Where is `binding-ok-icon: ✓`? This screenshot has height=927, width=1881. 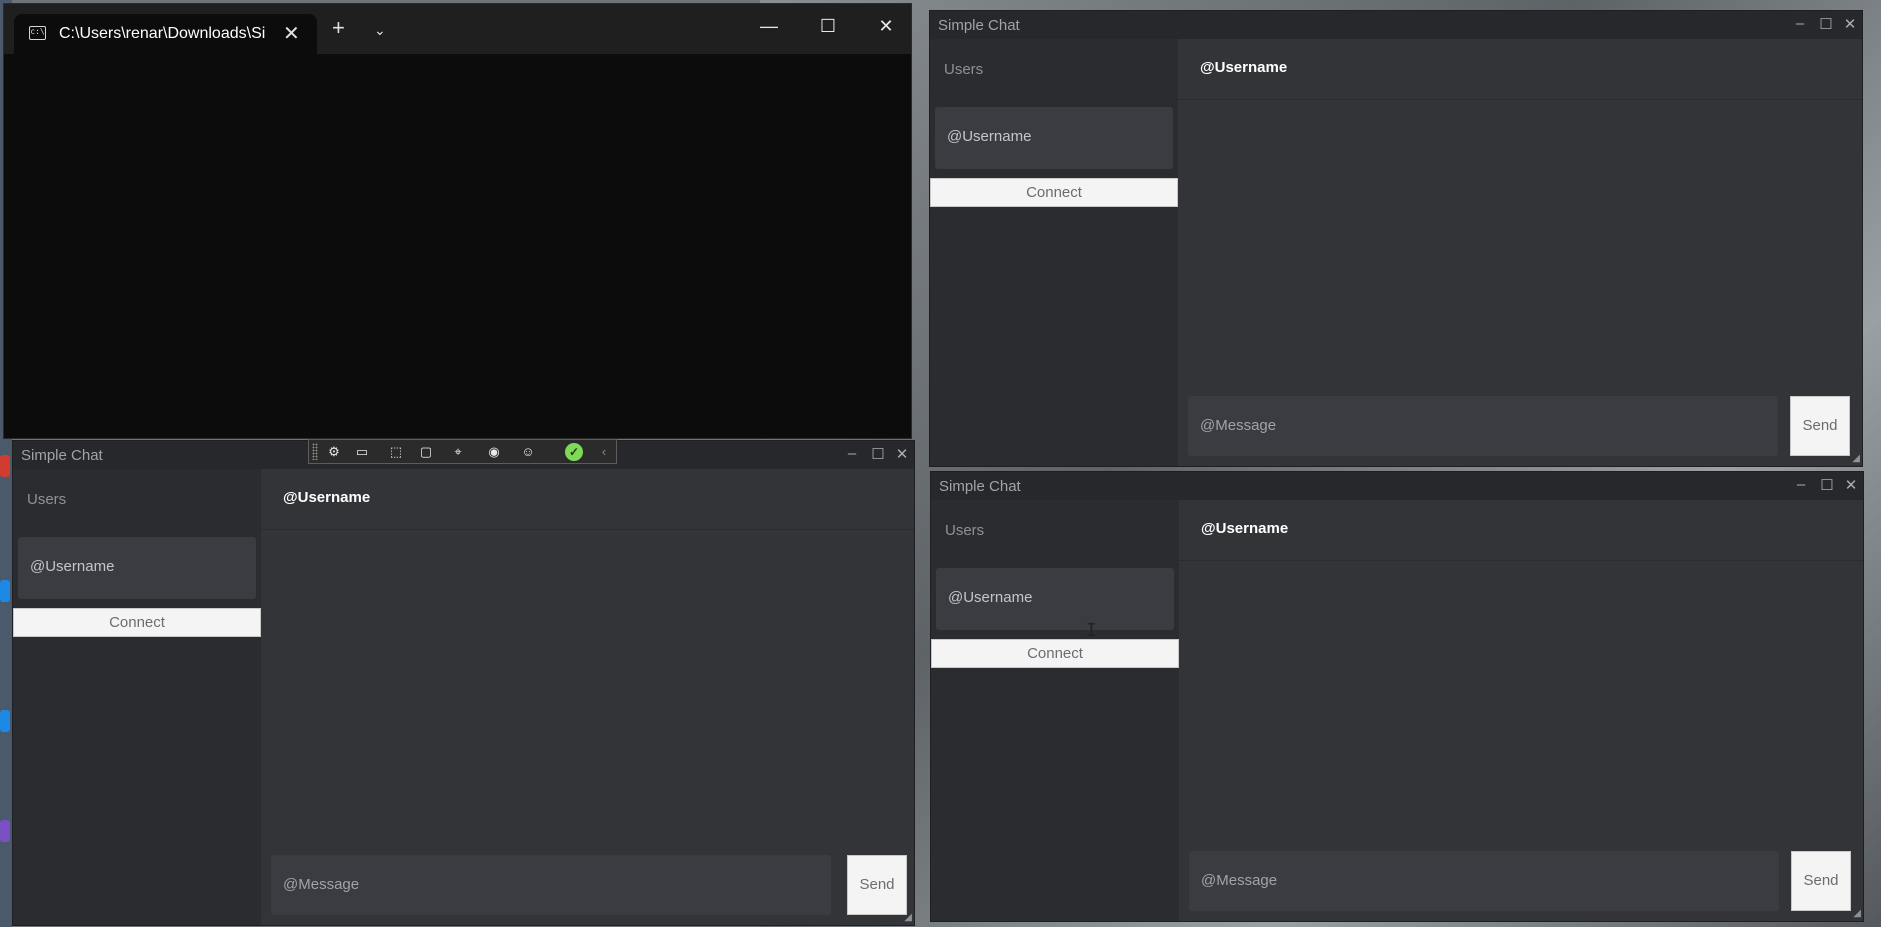 binding-ok-icon: ✓ is located at coordinates (574, 452).